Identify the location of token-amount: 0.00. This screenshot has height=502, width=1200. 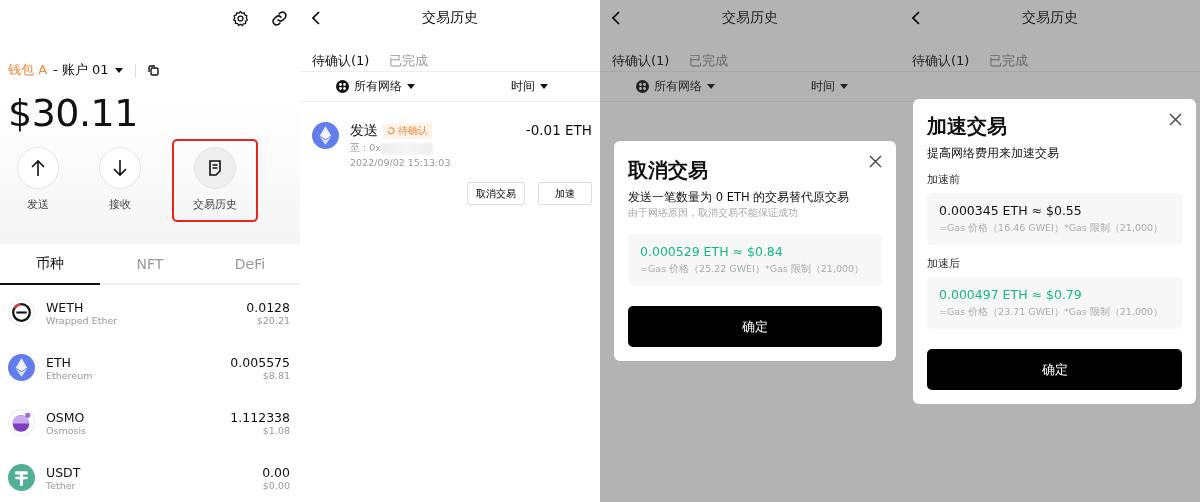
(276, 472).